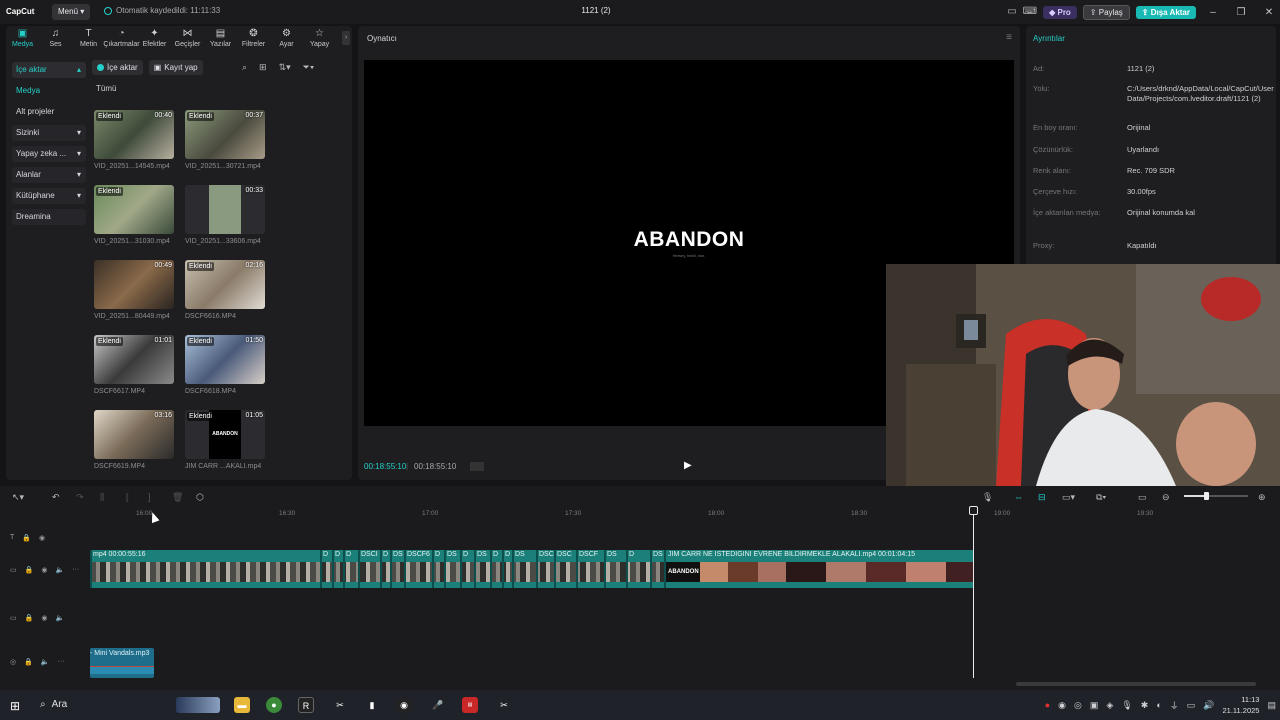 Image resolution: width=1280 pixels, height=720 pixels. I want to click on sort-icon: ⇅▾, so click(285, 67).